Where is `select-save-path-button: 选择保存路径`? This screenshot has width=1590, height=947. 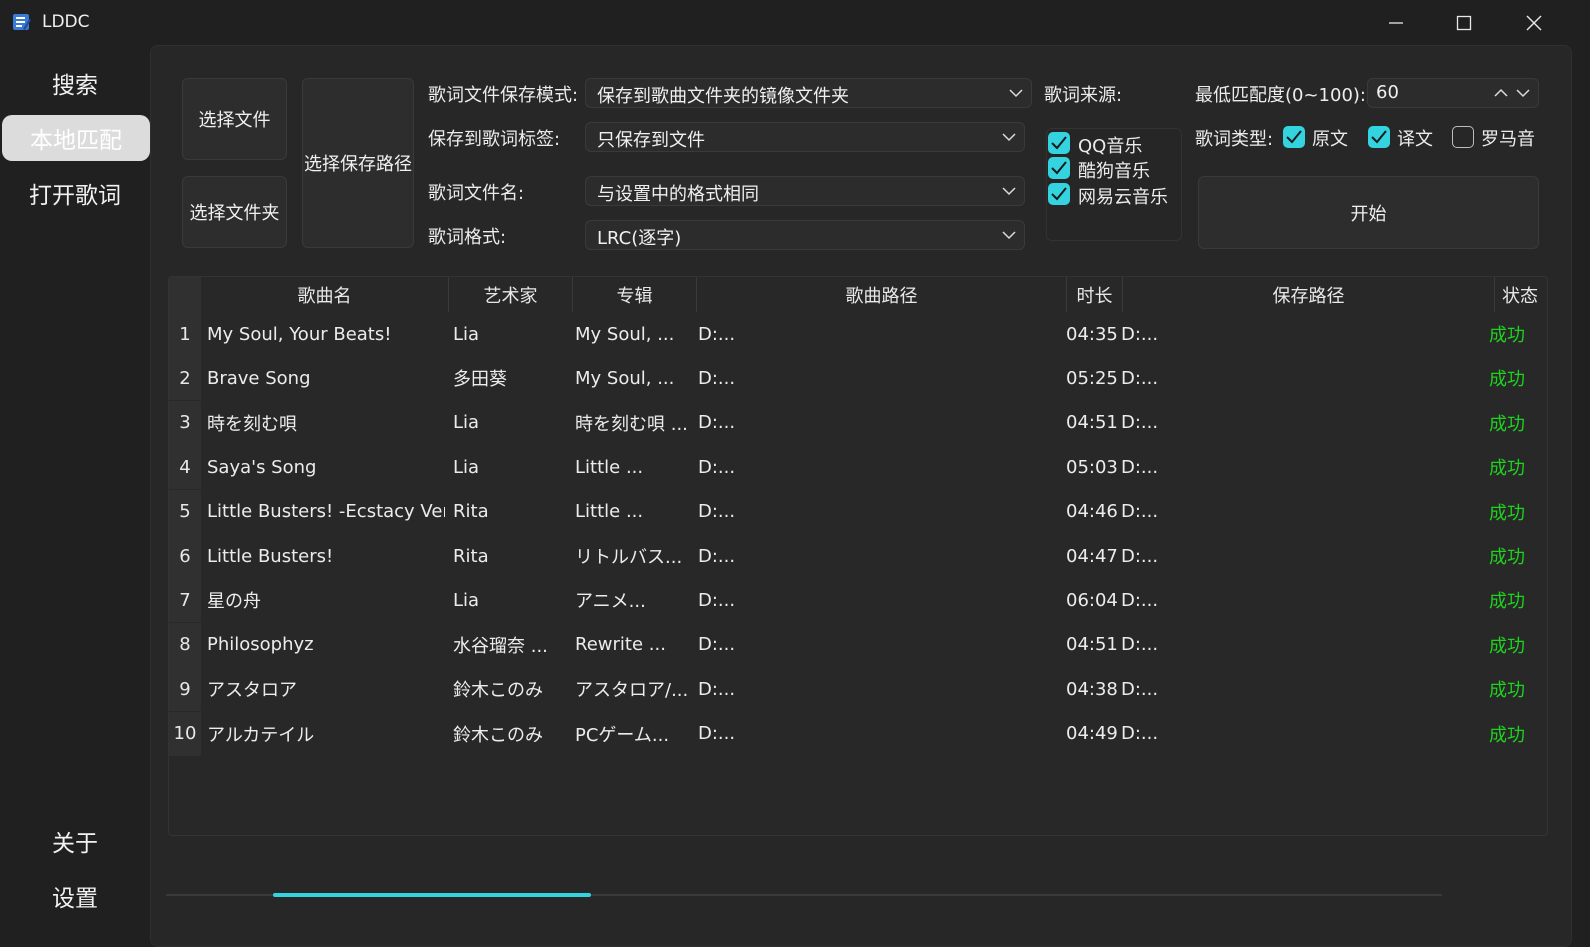 select-save-path-button: 选择保存路径 is located at coordinates (358, 163).